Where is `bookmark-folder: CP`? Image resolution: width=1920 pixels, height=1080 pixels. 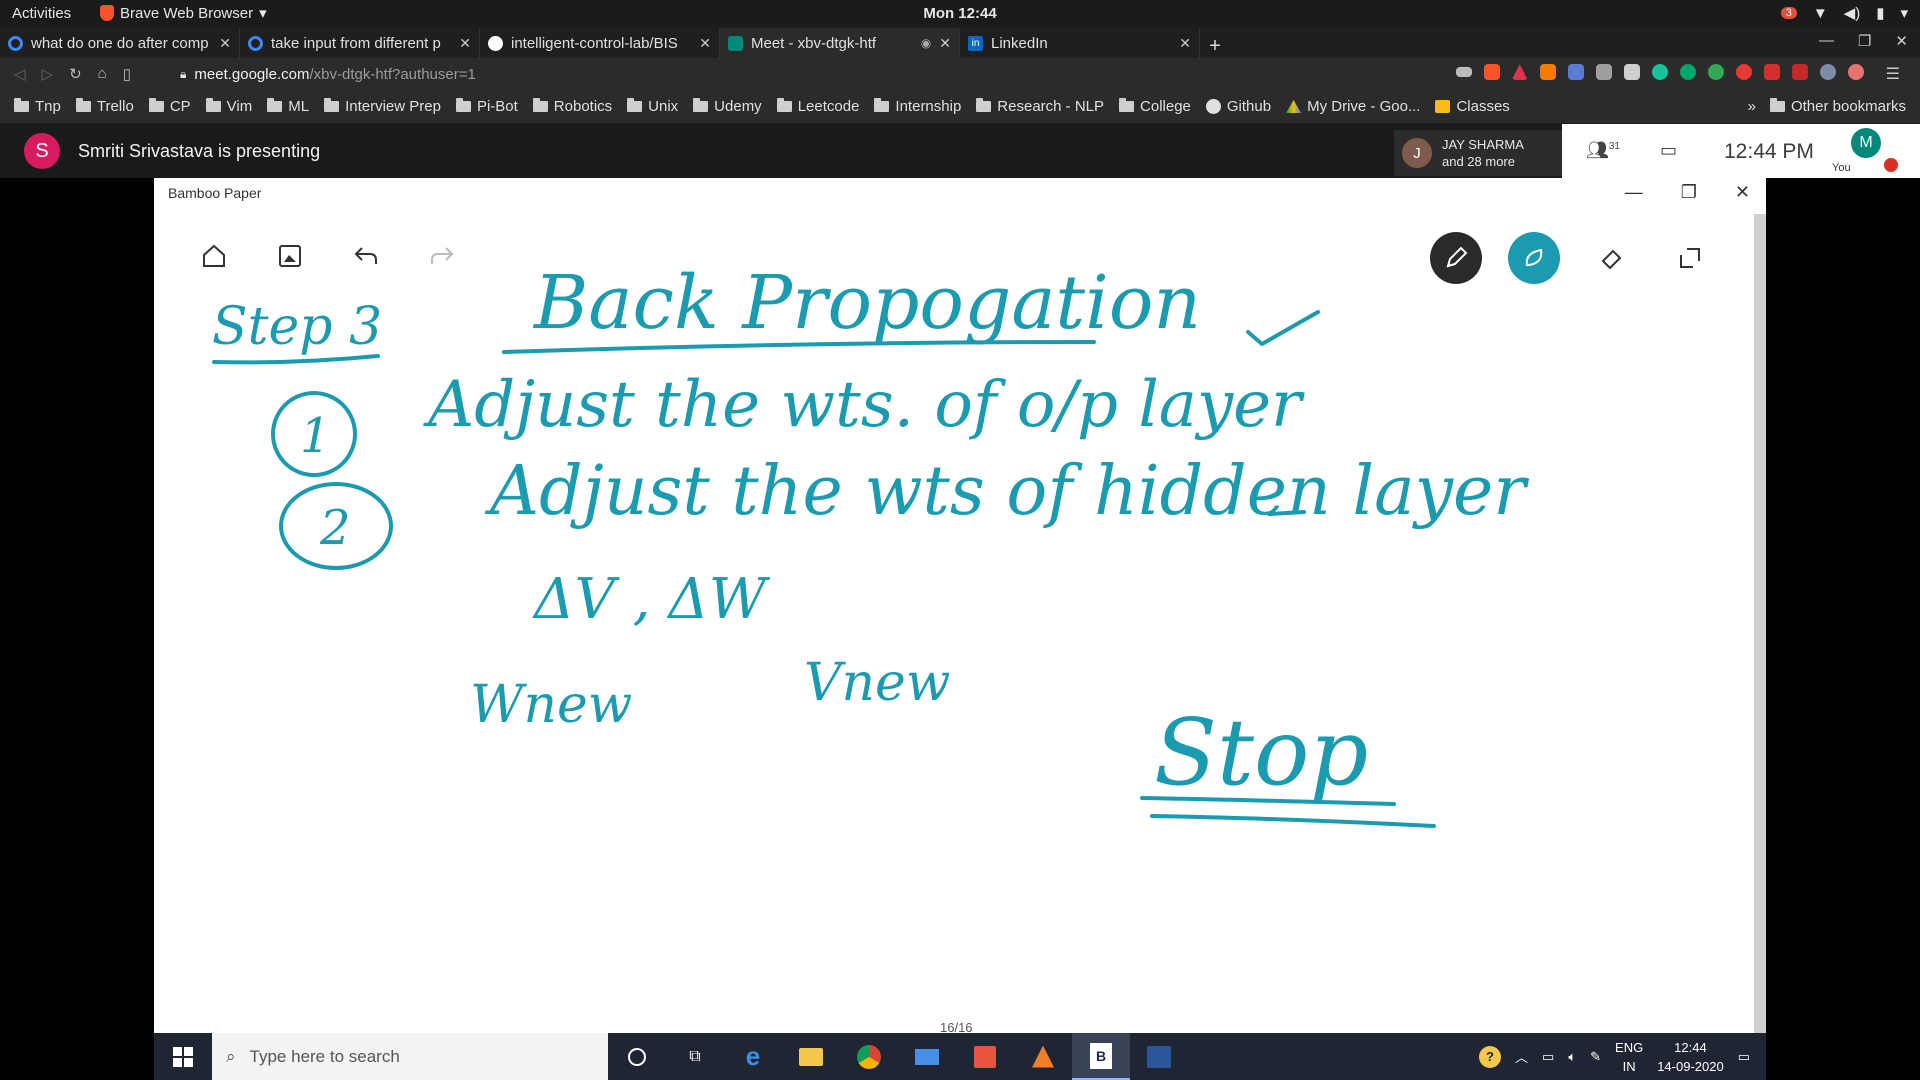 bookmark-folder: CP is located at coordinates (169, 106).